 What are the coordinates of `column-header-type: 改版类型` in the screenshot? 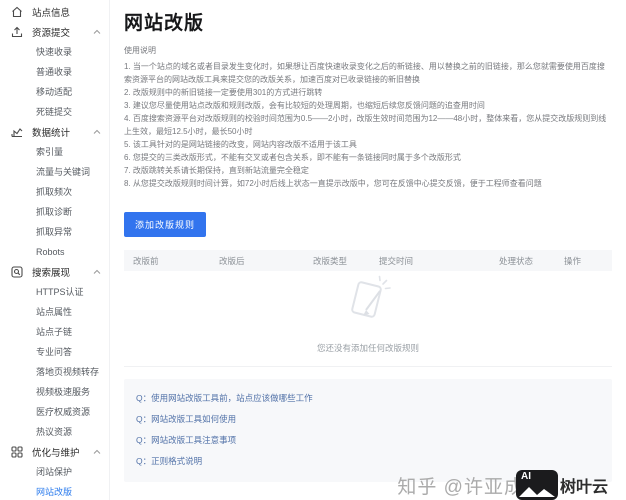 It's located at (330, 260).